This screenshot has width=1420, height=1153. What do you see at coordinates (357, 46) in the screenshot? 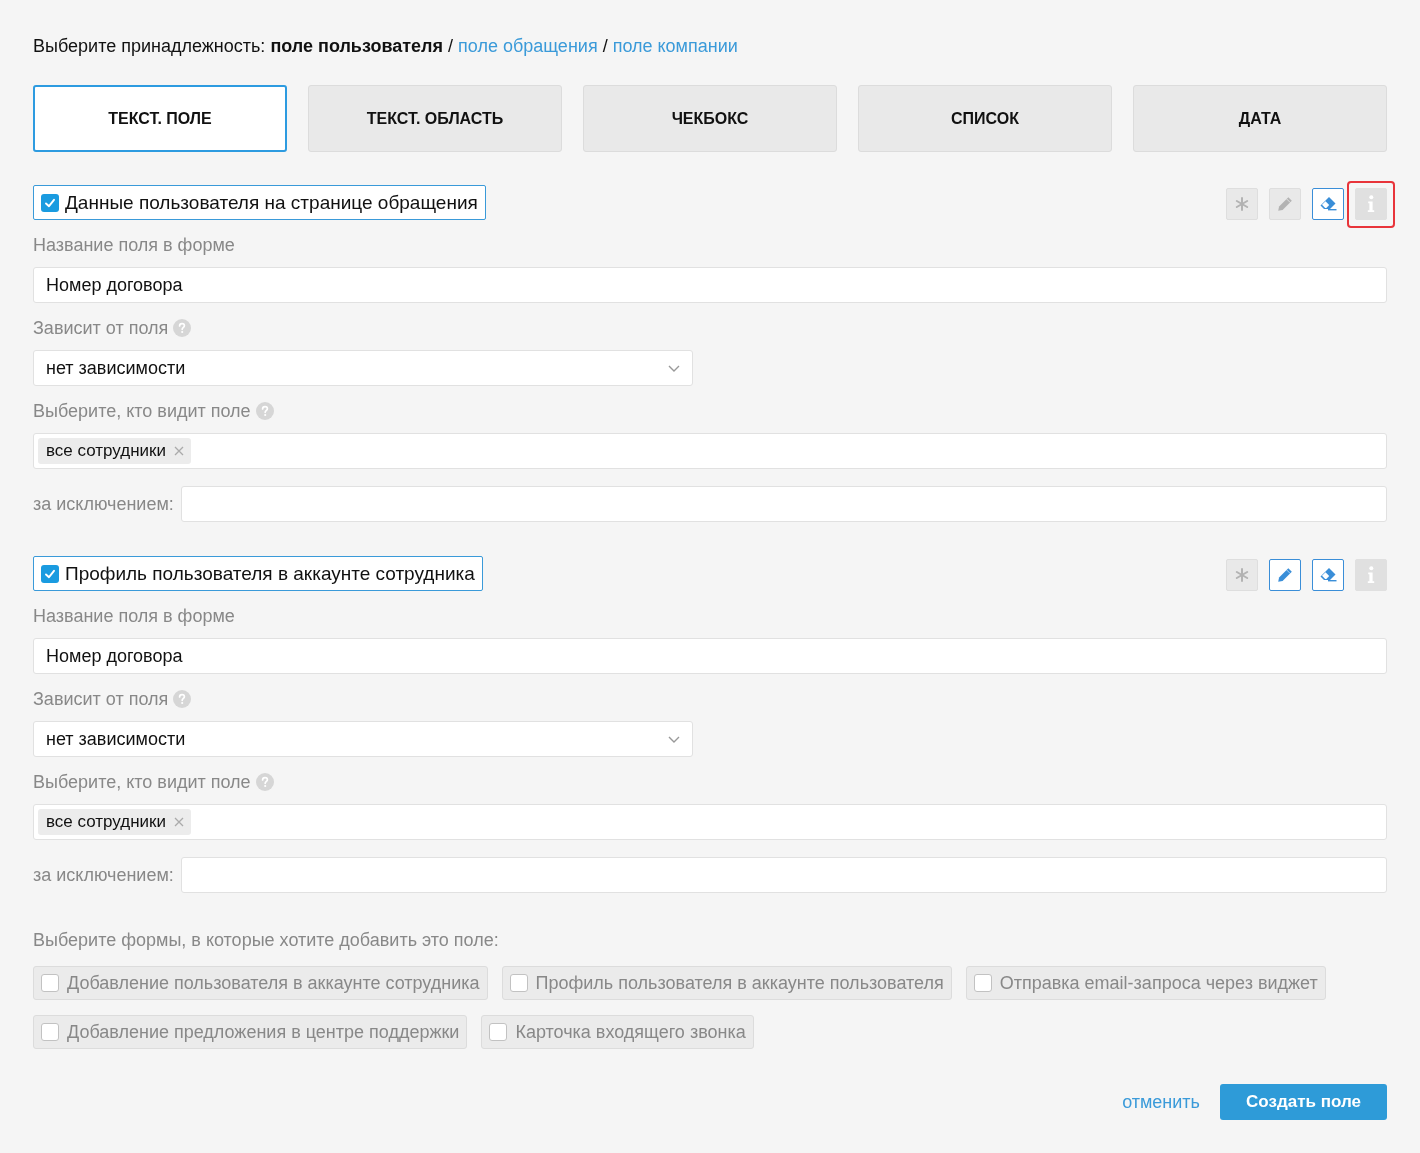
I see `current-belonging: поле пользователя` at bounding box center [357, 46].